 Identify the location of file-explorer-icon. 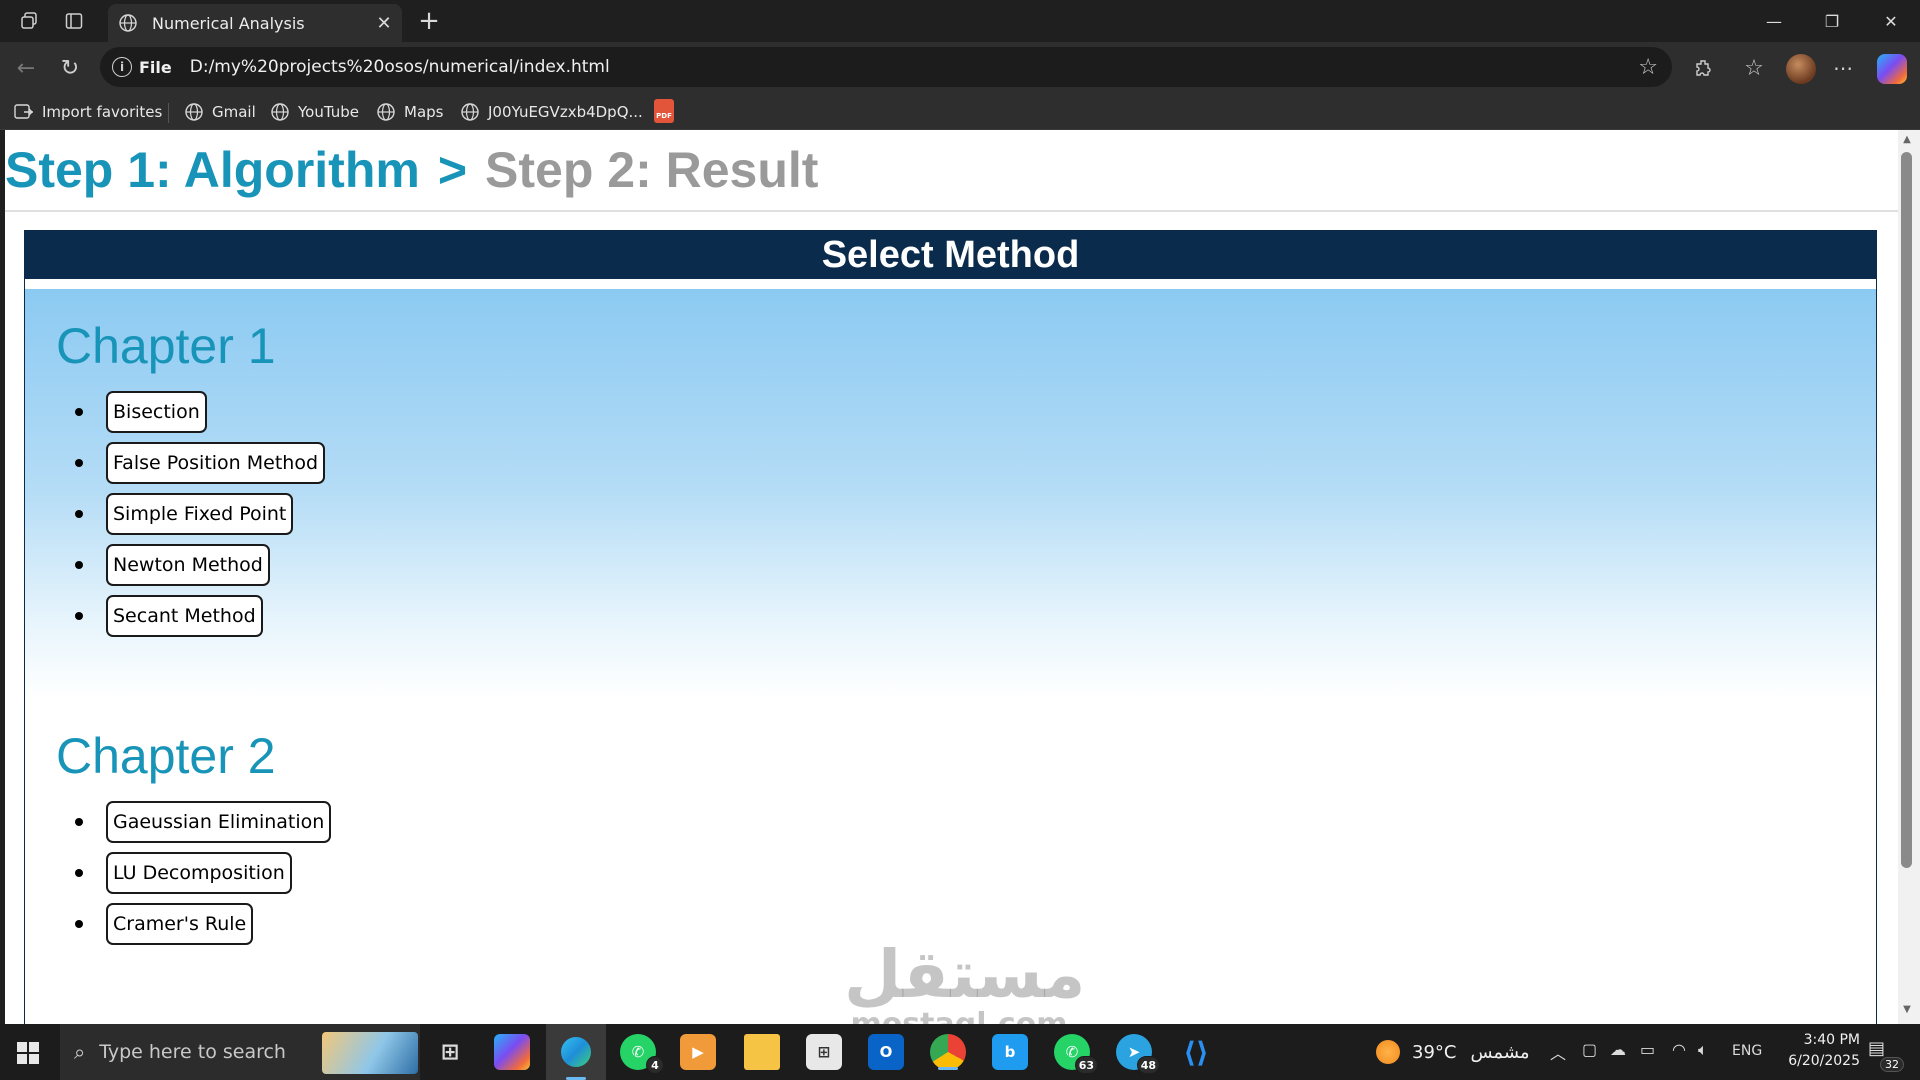
(762, 1052).